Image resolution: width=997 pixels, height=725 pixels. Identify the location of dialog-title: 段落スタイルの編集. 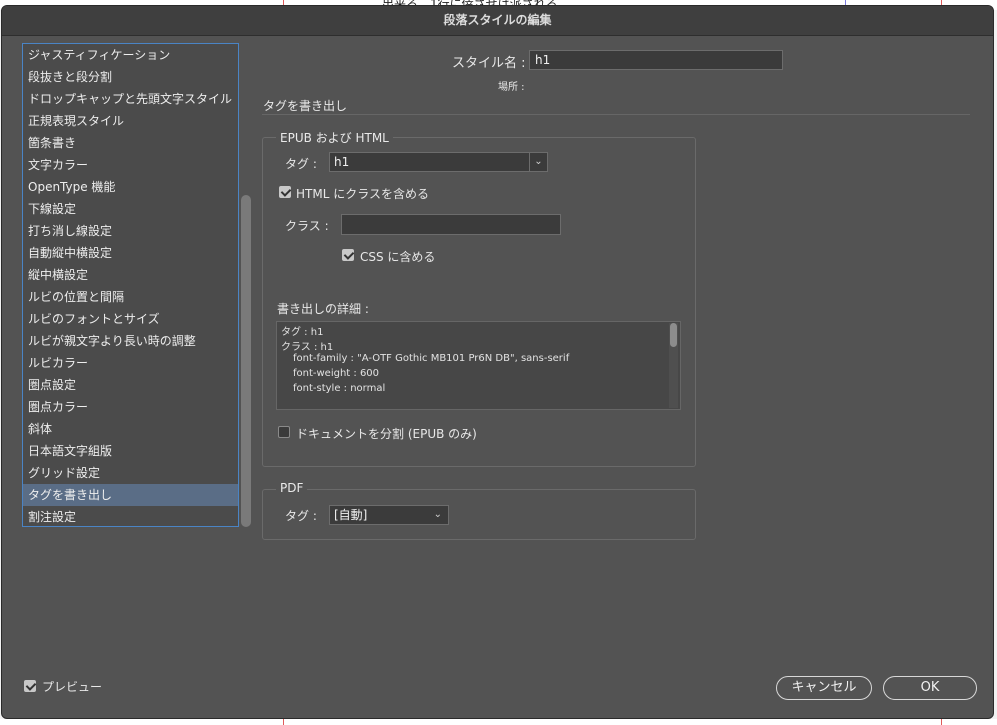
(497, 21).